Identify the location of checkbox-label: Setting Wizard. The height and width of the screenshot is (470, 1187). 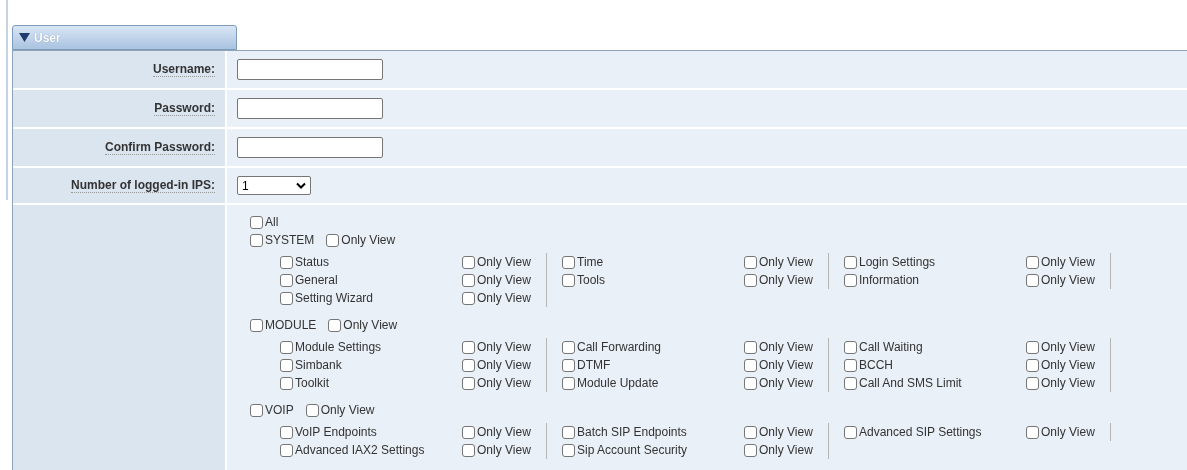
(334, 298).